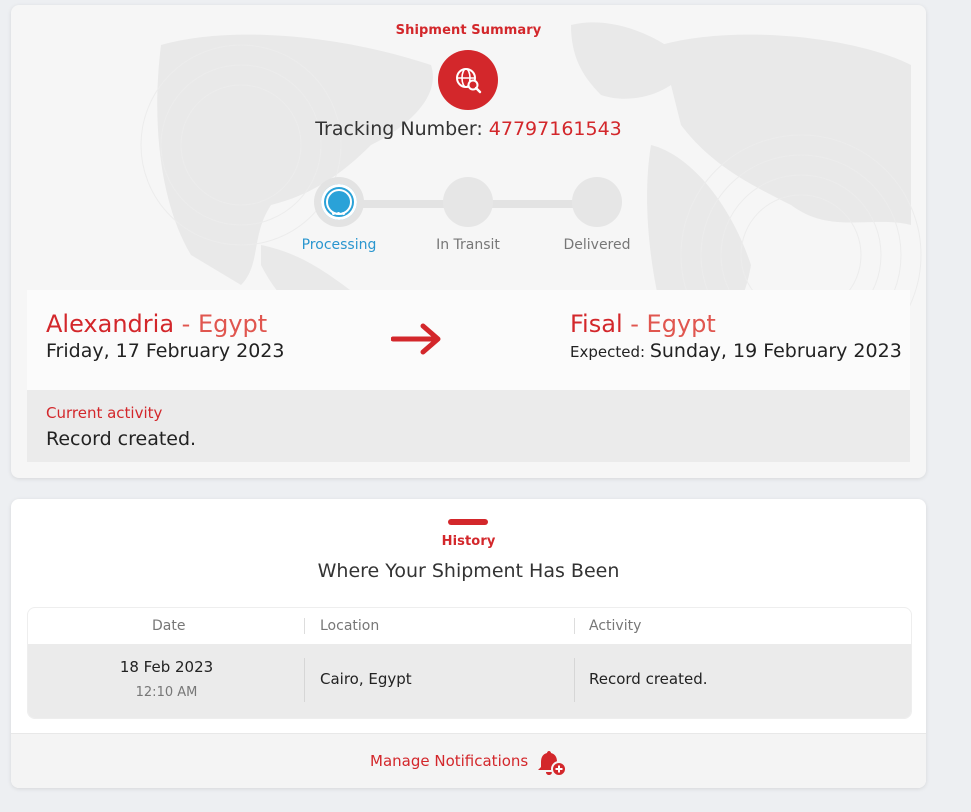  Describe the element at coordinates (552, 764) in the screenshot. I see `bell-add-icon` at that location.